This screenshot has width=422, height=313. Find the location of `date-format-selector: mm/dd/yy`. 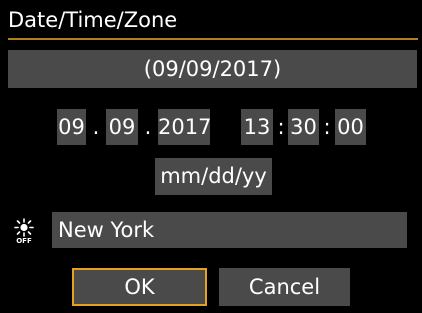

date-format-selector: mm/dd/yy is located at coordinates (213, 176).